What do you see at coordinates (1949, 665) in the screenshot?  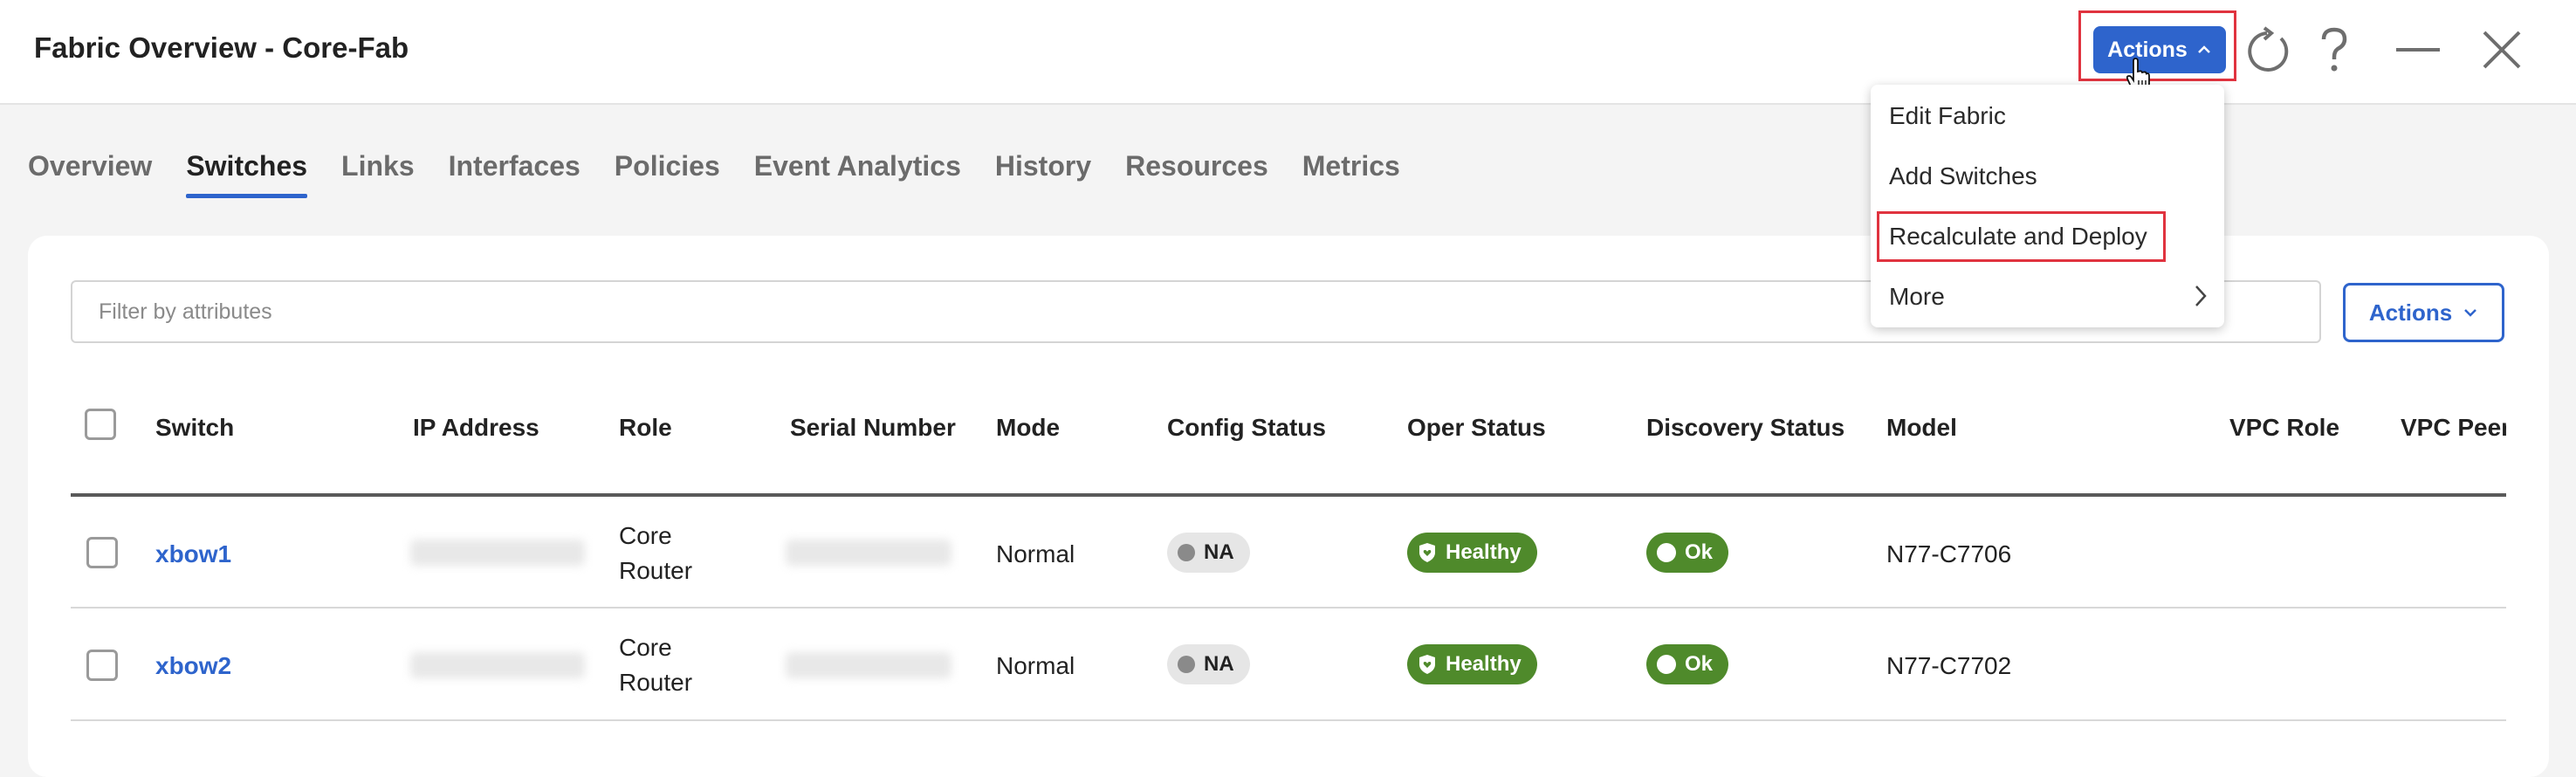 I see `model-cell: N77-C7702` at bounding box center [1949, 665].